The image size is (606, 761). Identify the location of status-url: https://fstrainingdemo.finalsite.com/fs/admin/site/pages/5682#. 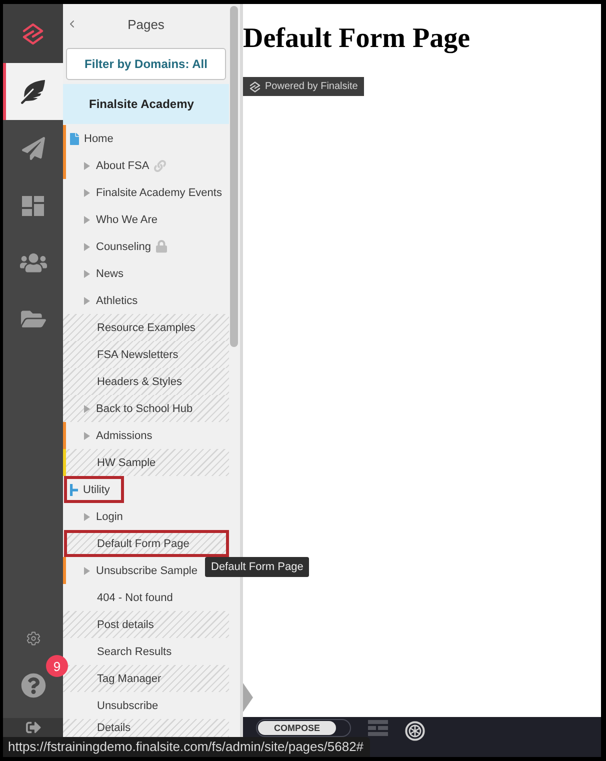
(186, 747).